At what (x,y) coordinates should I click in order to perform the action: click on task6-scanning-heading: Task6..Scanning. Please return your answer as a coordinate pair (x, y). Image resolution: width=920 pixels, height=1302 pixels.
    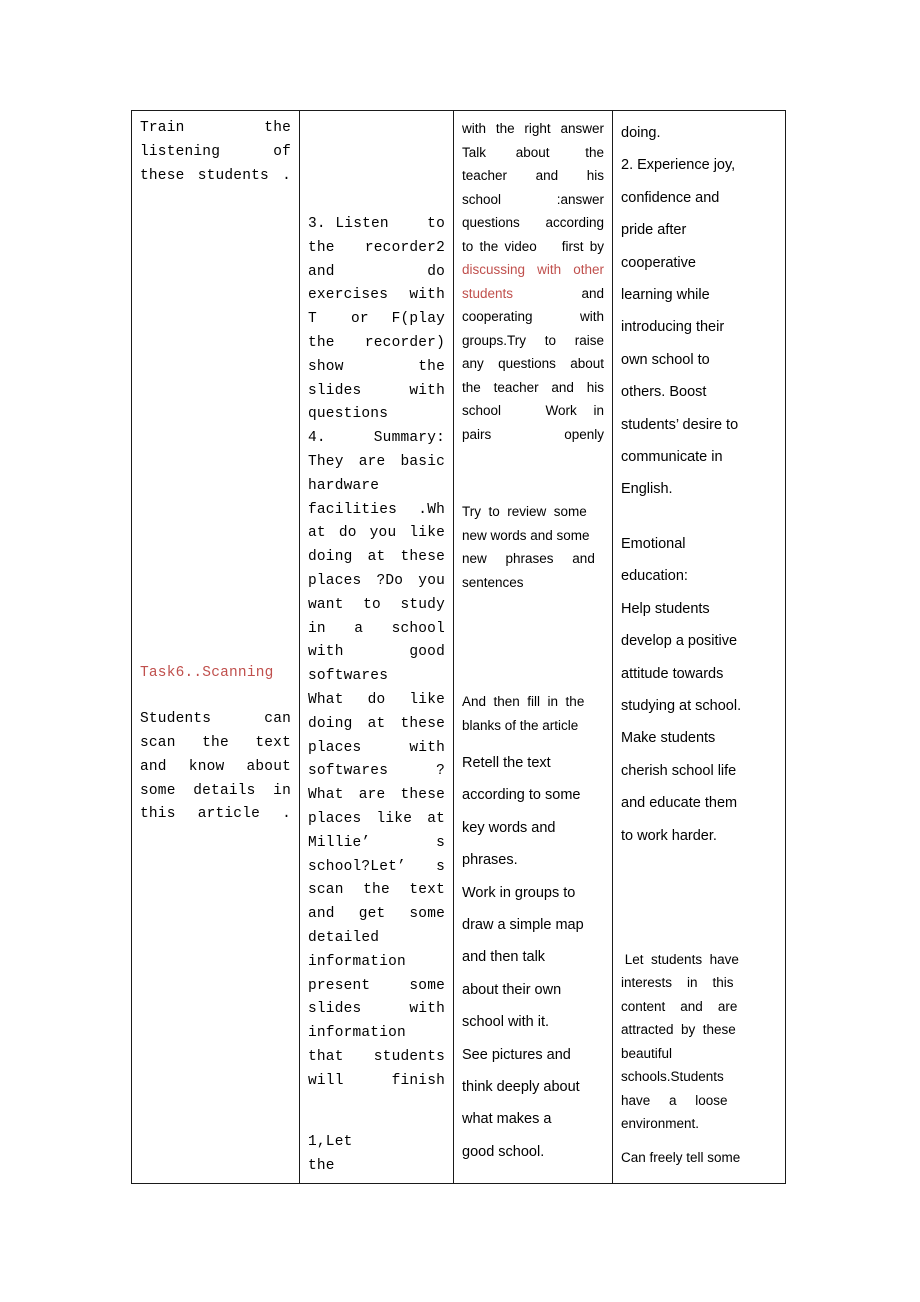
    Looking at the image, I should click on (207, 673).